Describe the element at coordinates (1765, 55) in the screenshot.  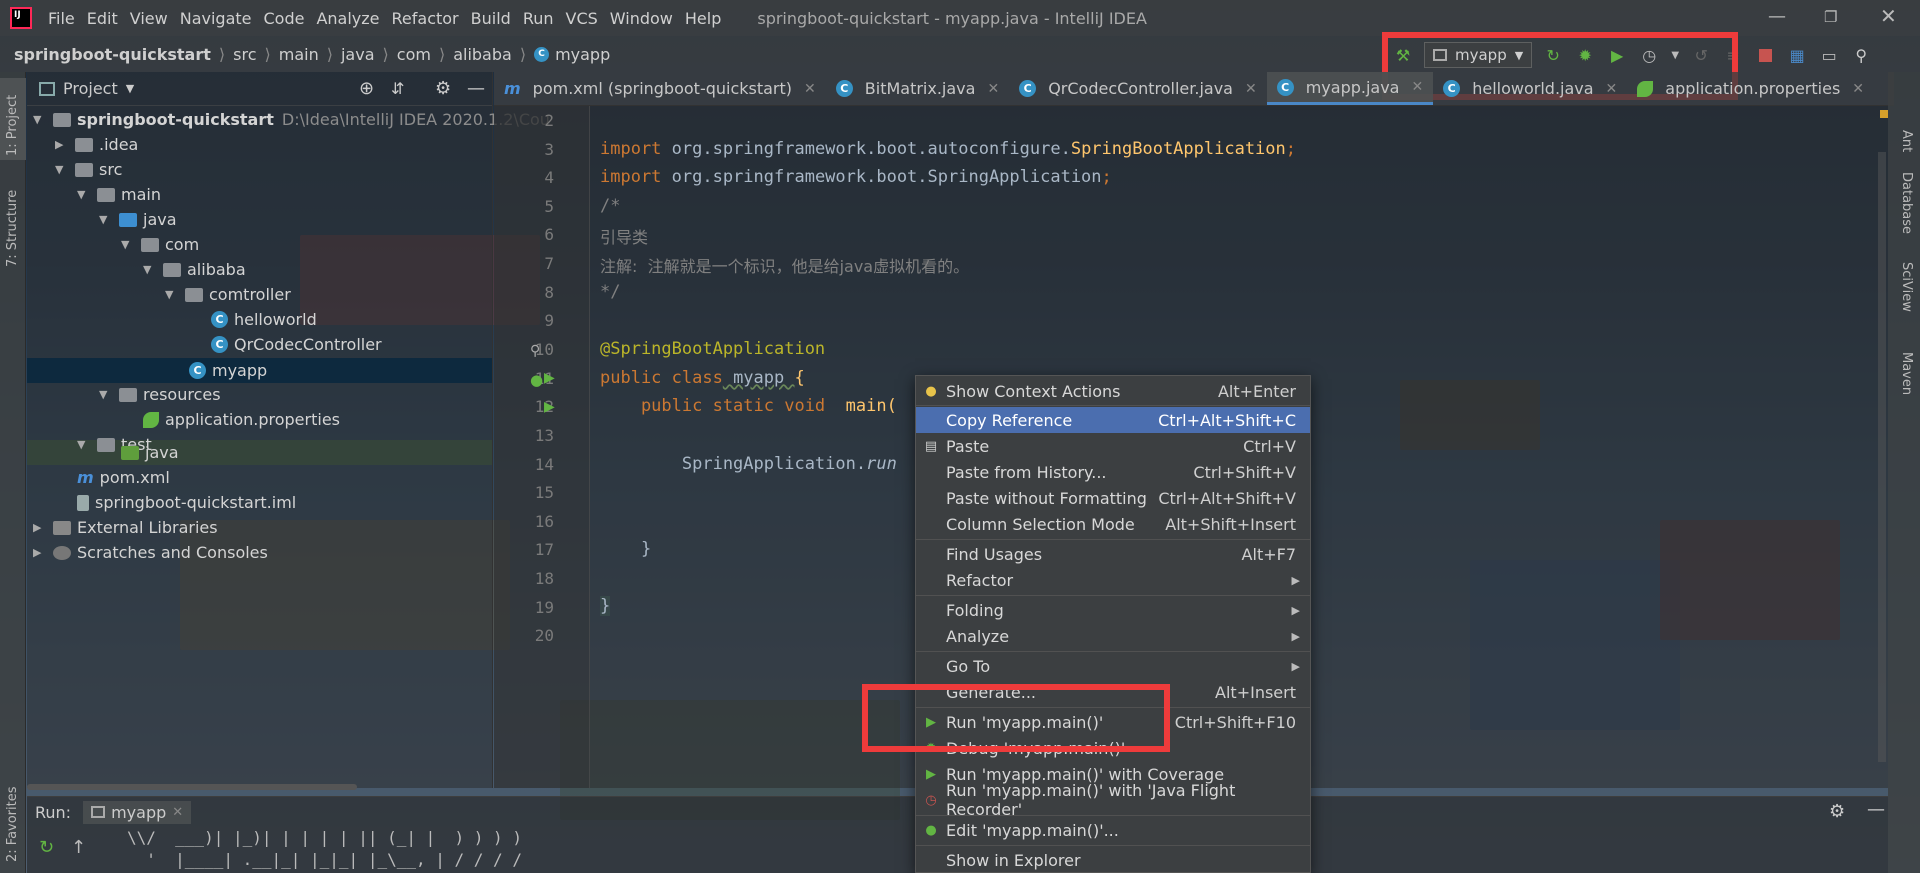
I see `stop-icon` at that location.